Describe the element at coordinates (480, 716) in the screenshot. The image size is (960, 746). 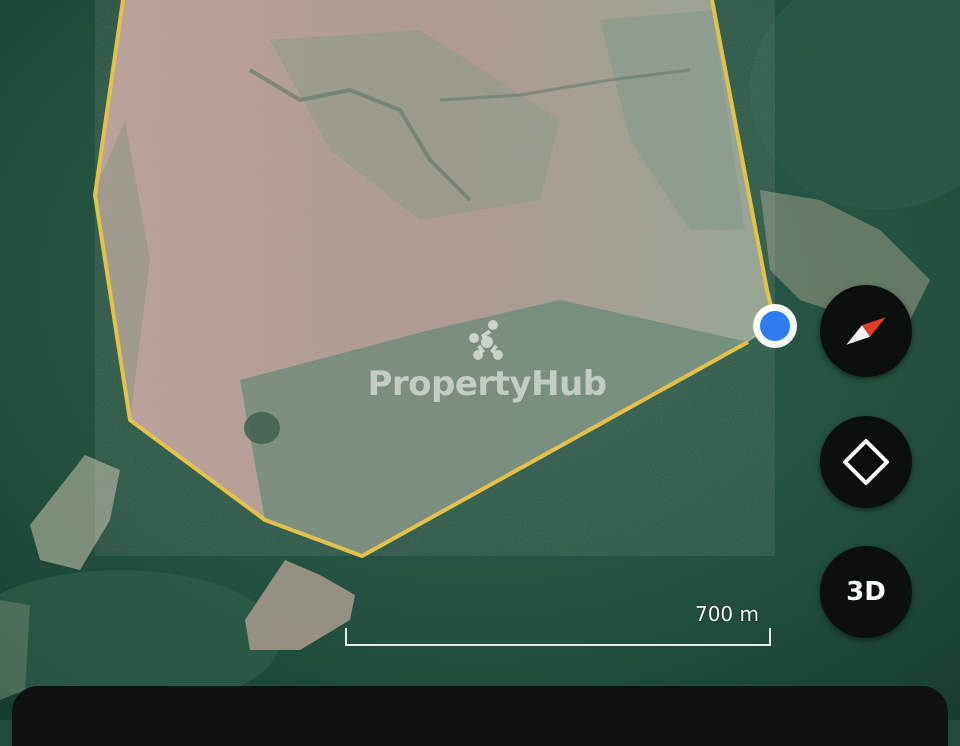
I see `bottom-sheet` at that location.